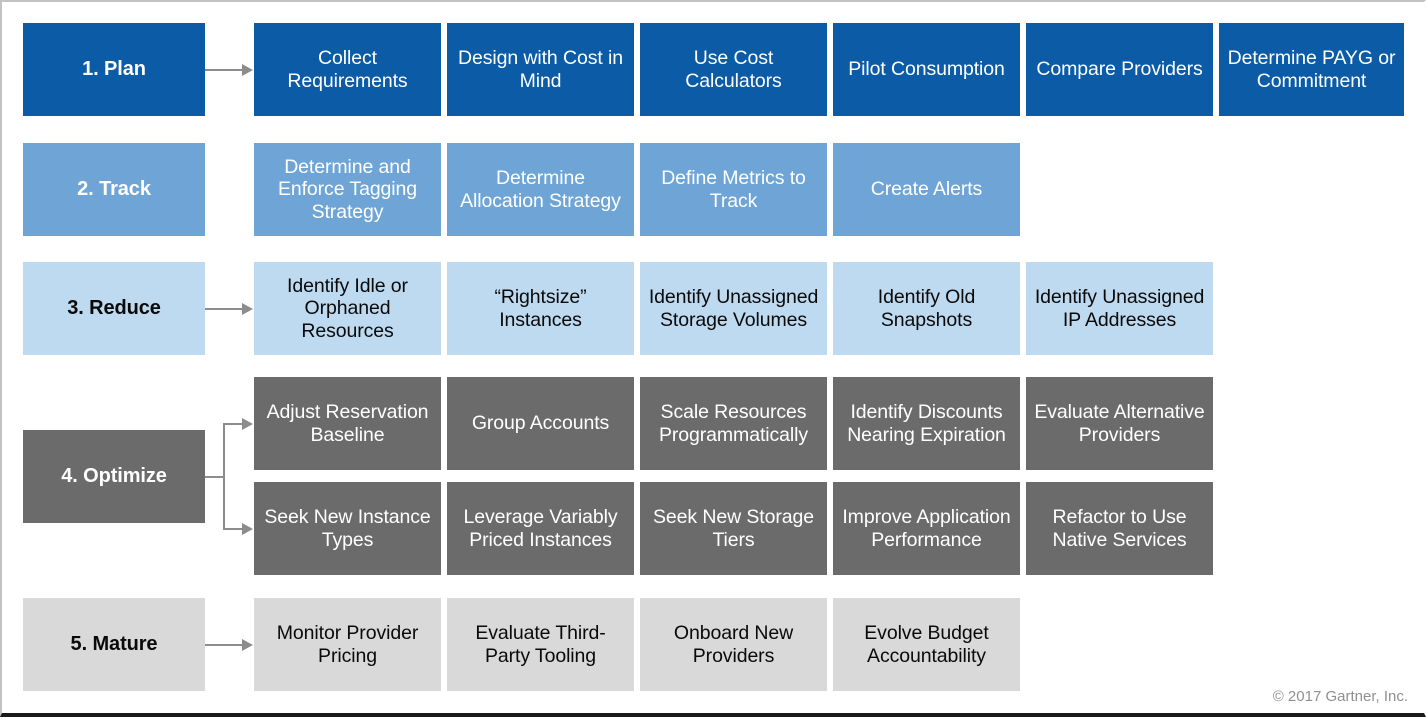 Image resolution: width=1426 pixels, height=717 pixels. I want to click on step-card-track-4: Create Alerts, so click(926, 189).